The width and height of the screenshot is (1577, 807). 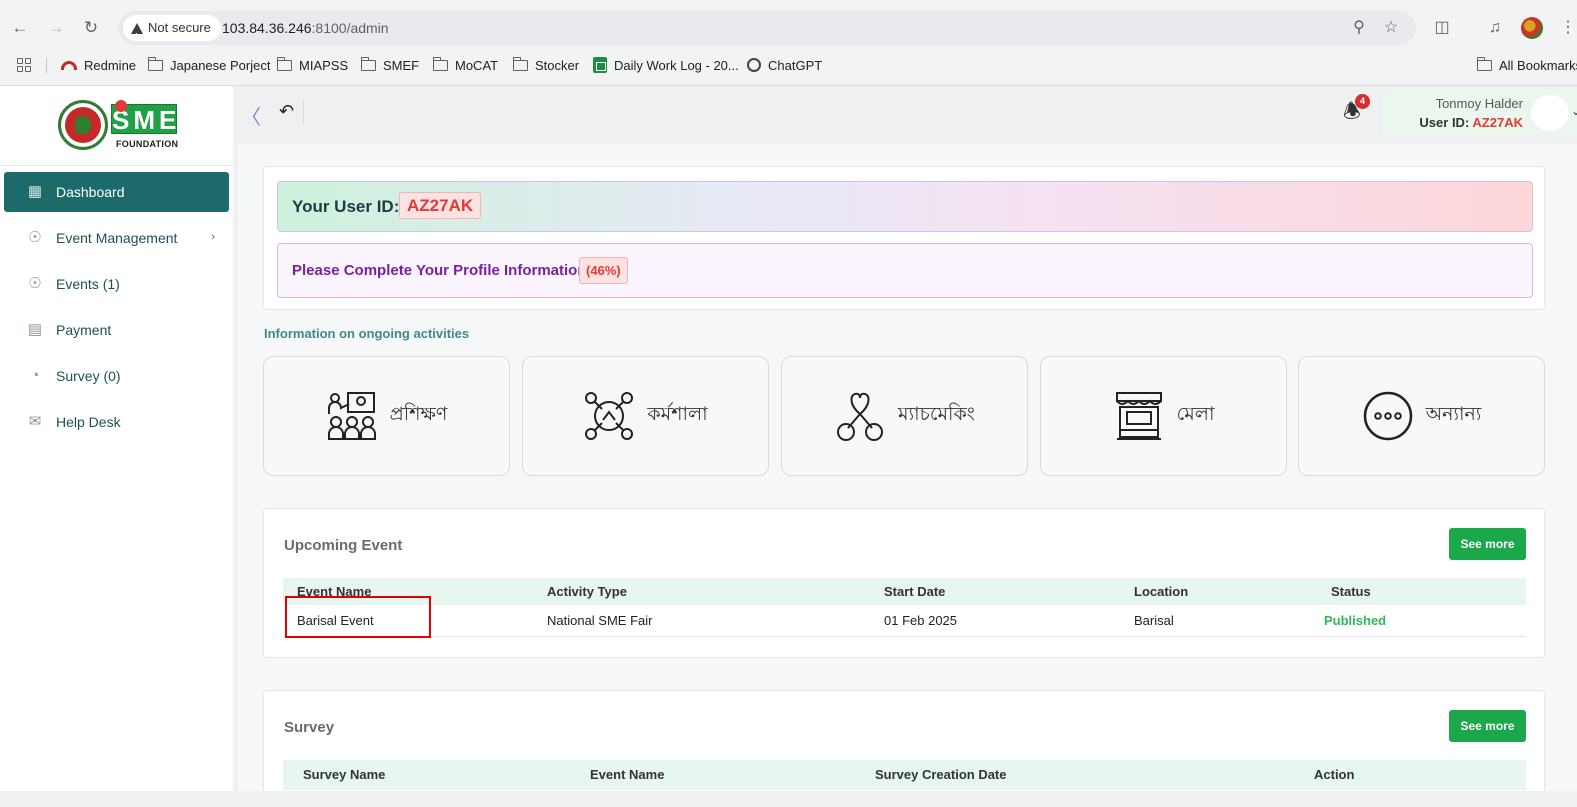 What do you see at coordinates (1479, 103) in the screenshot?
I see `user-name: Tonmoy Halder` at bounding box center [1479, 103].